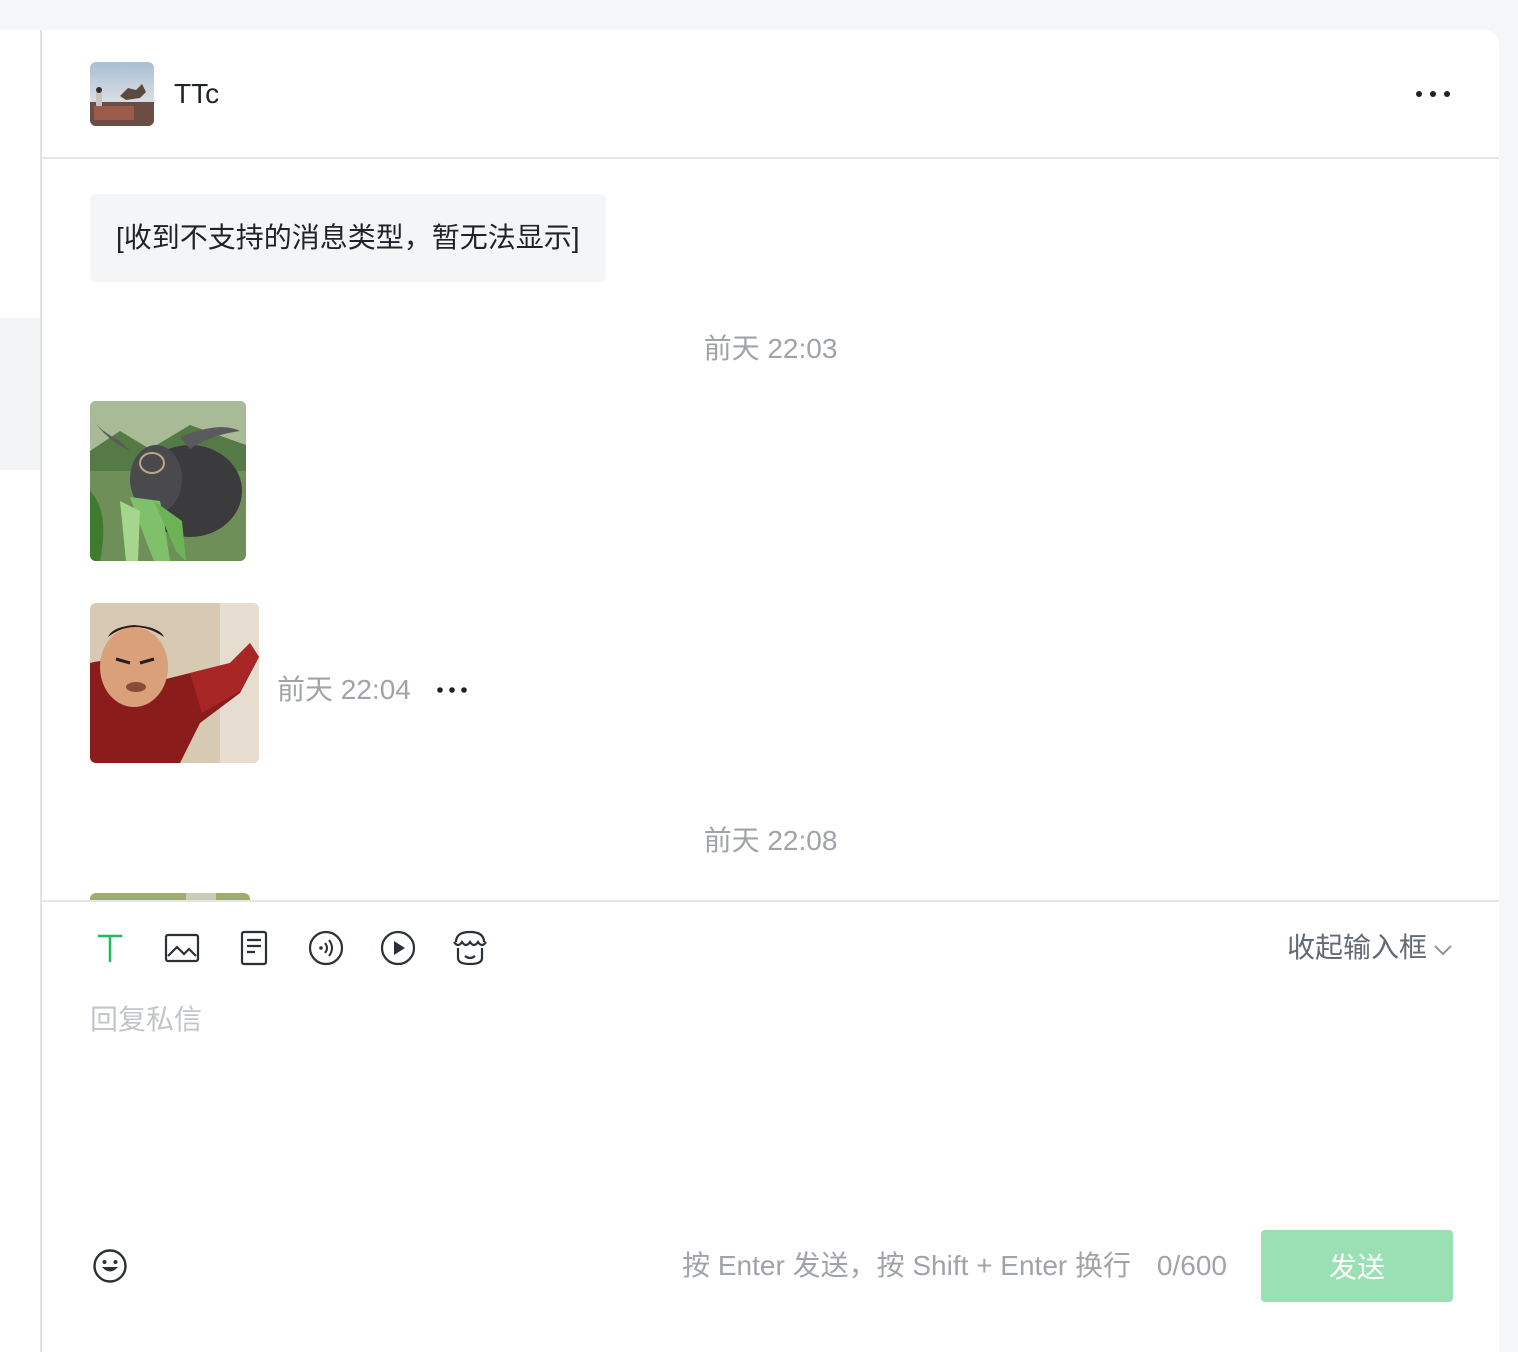  Describe the element at coordinates (398, 948) in the screenshot. I see `video-icon` at that location.